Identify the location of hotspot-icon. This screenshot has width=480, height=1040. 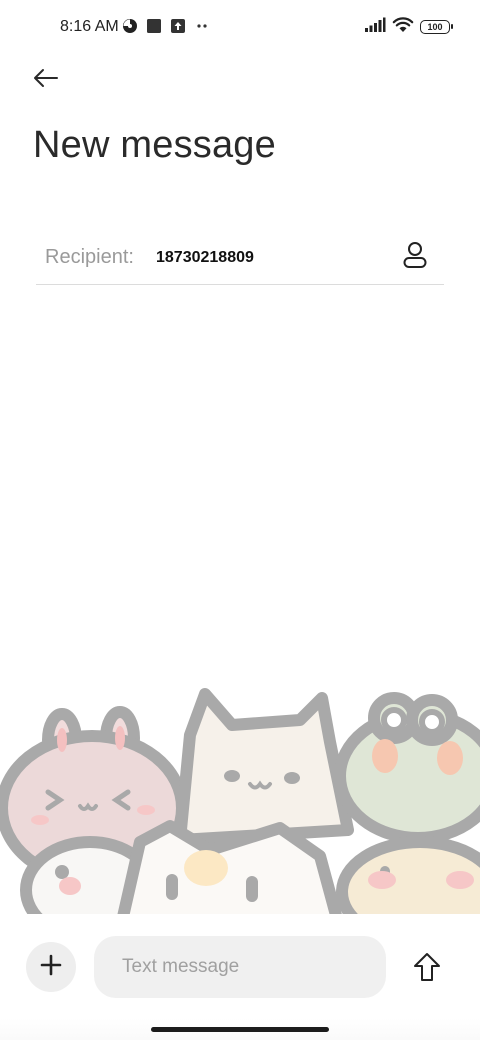
(130, 28).